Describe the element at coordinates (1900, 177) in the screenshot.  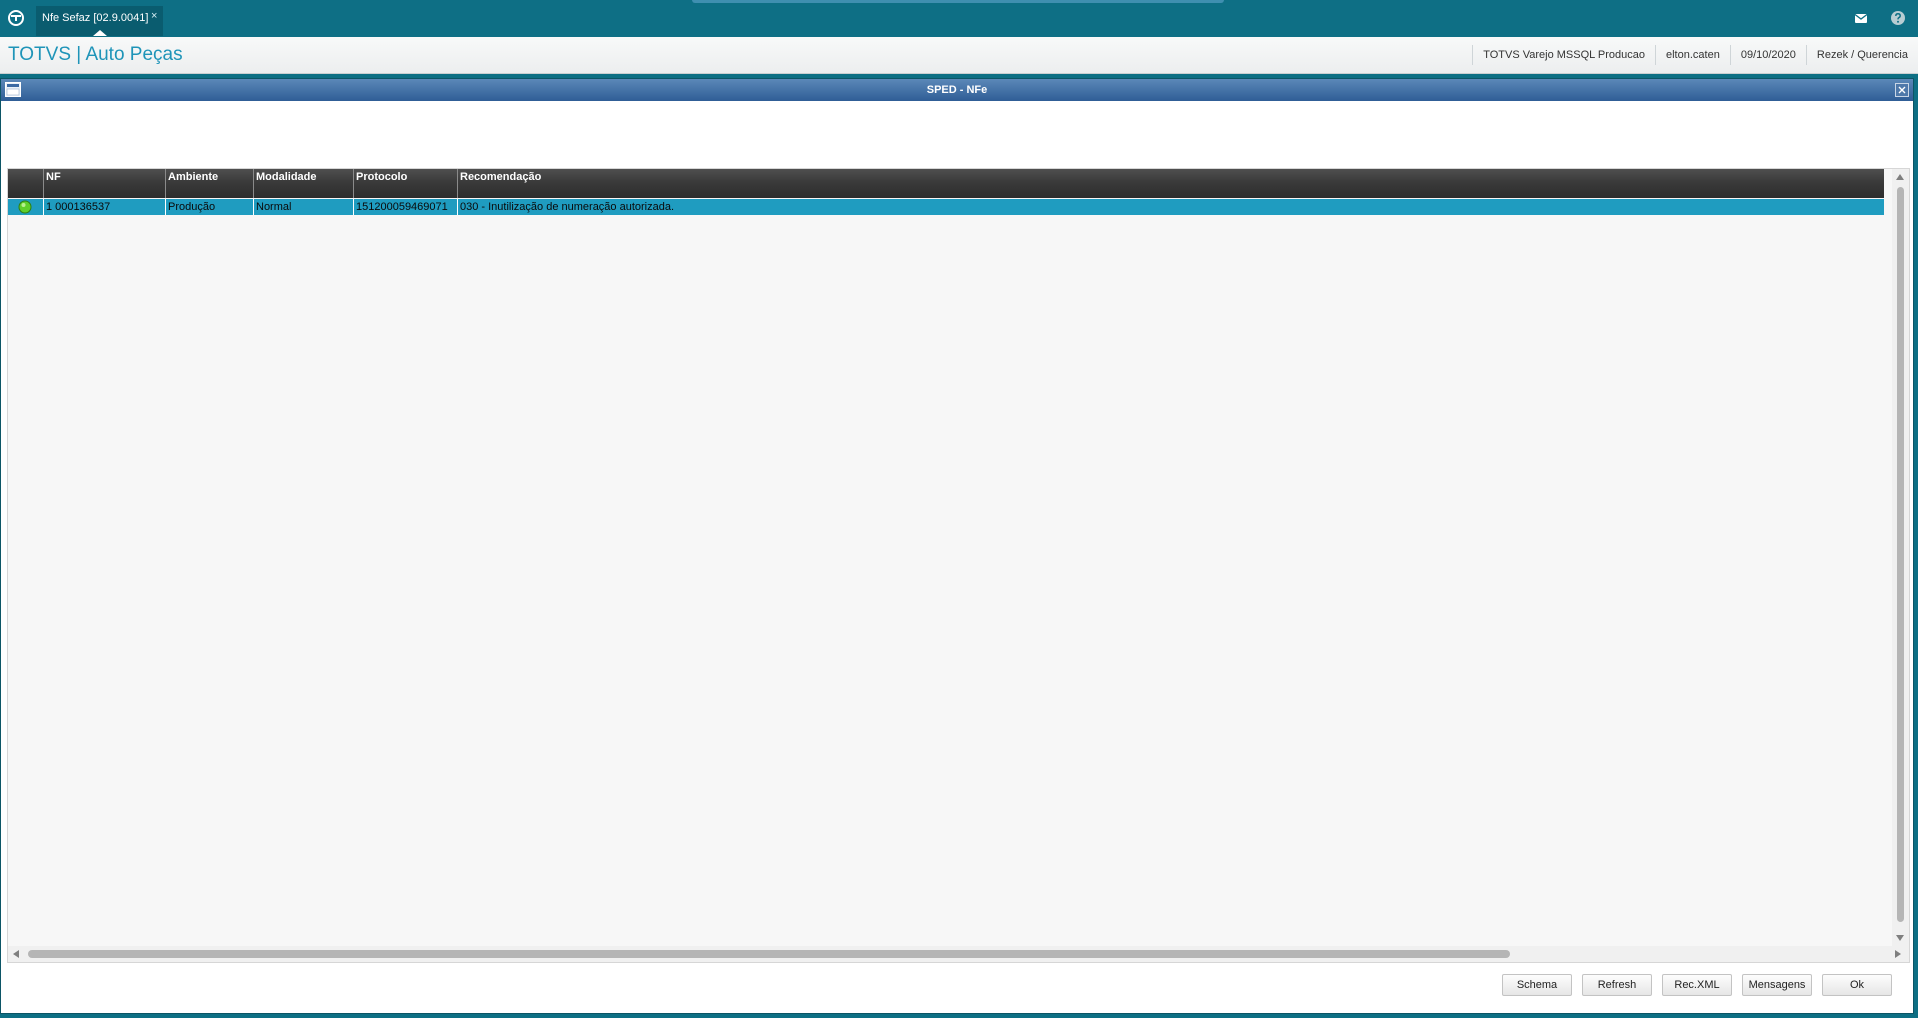
I see `scroll-up-icon` at that location.